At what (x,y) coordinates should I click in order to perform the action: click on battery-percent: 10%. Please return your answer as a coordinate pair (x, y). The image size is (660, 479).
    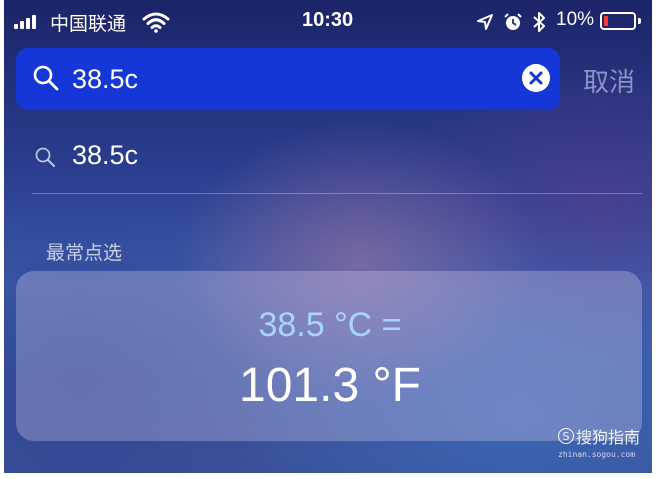
    Looking at the image, I should click on (575, 19).